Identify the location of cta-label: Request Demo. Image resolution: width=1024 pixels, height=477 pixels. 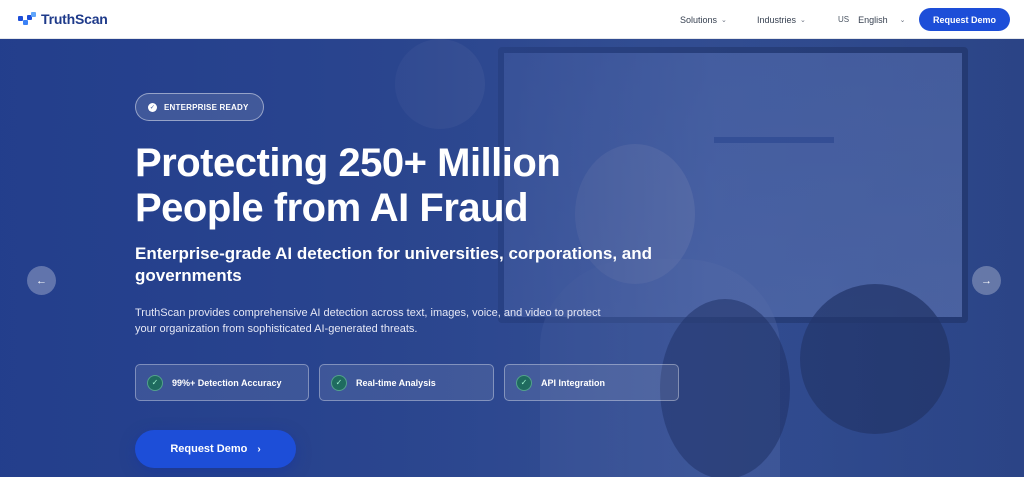
(209, 449).